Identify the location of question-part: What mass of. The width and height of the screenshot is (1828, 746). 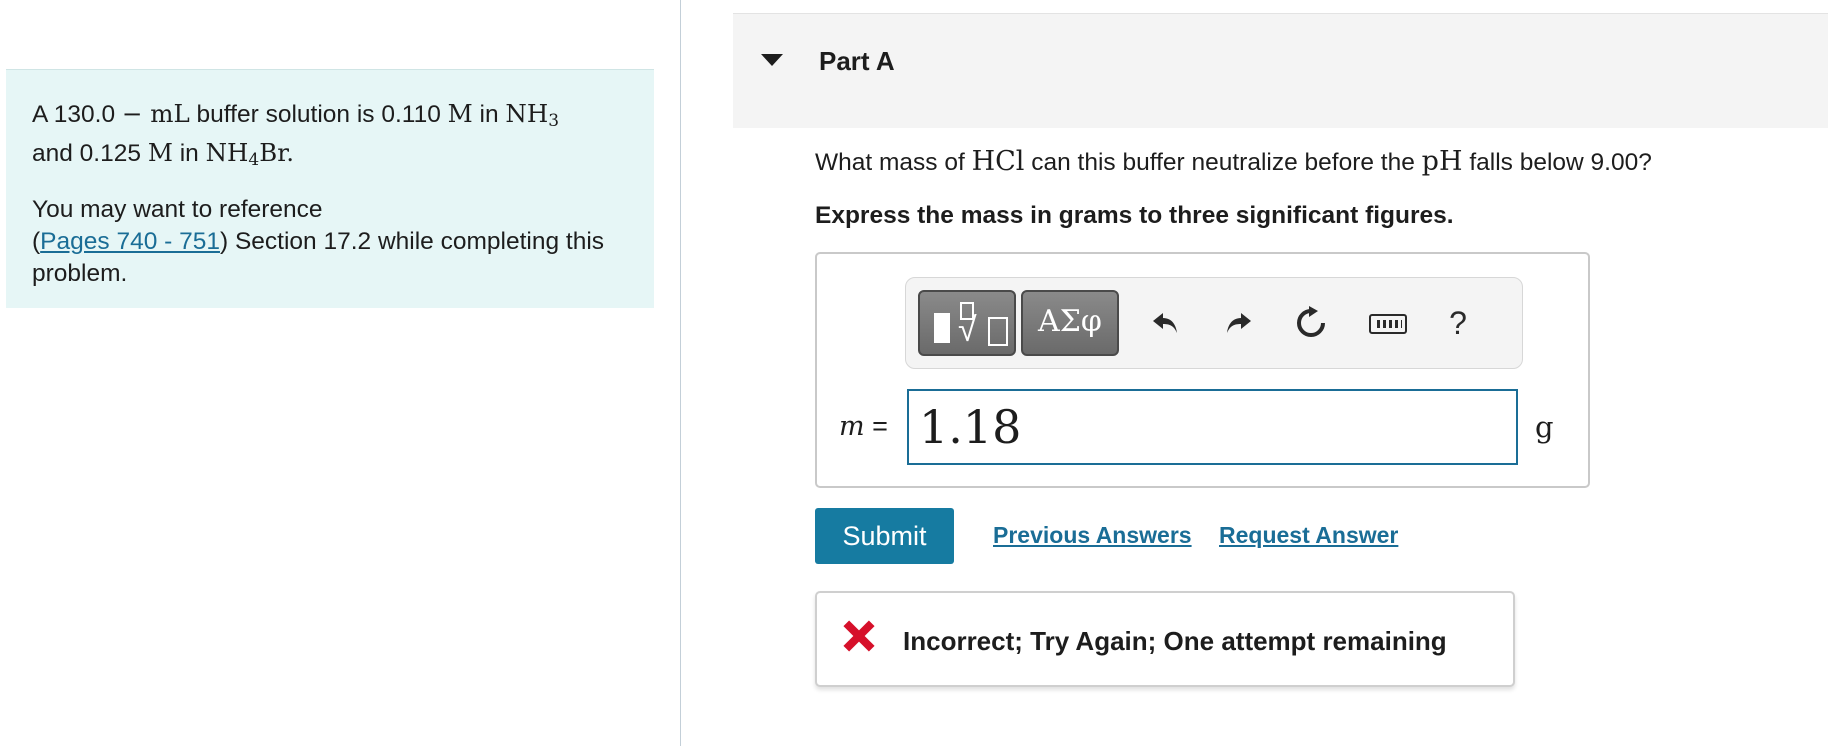
(893, 162).